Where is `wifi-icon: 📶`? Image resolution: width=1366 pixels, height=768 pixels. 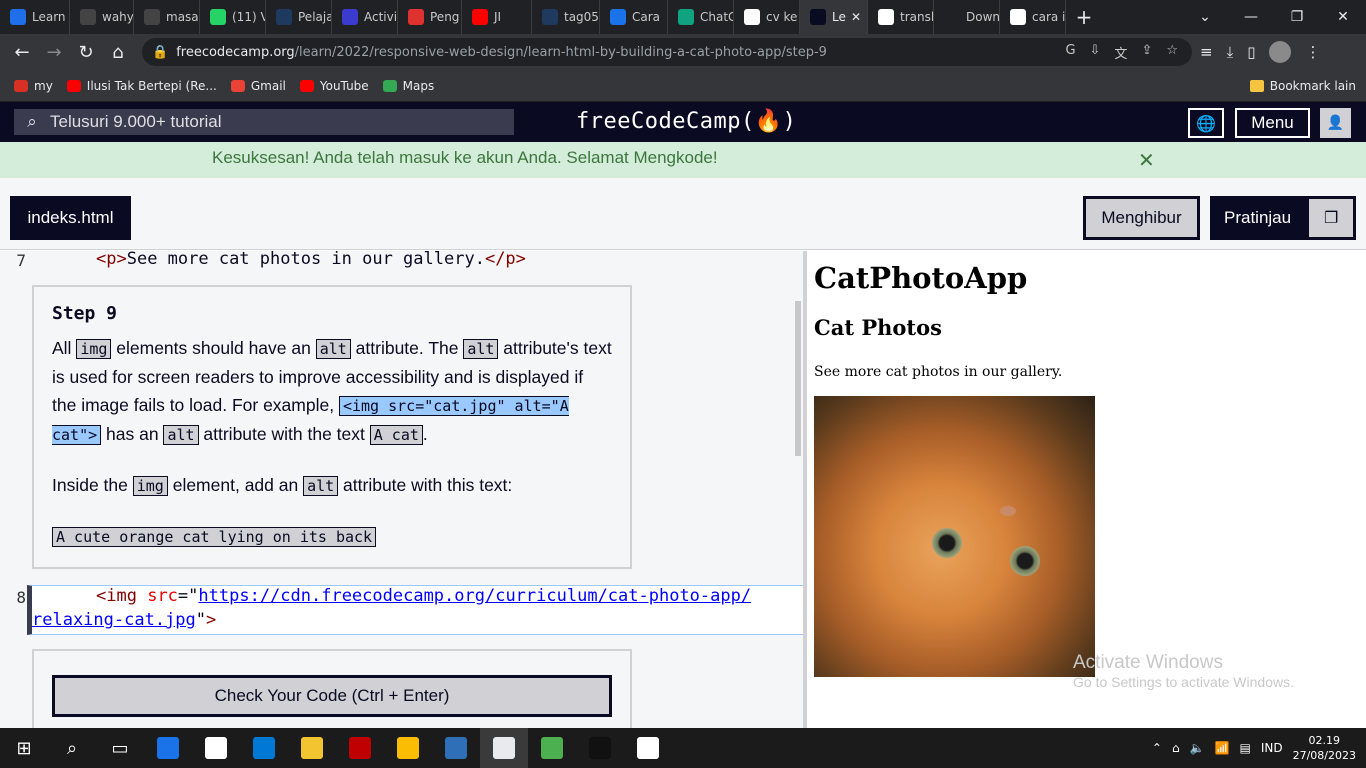
wifi-icon: 📶 is located at coordinates (1222, 748).